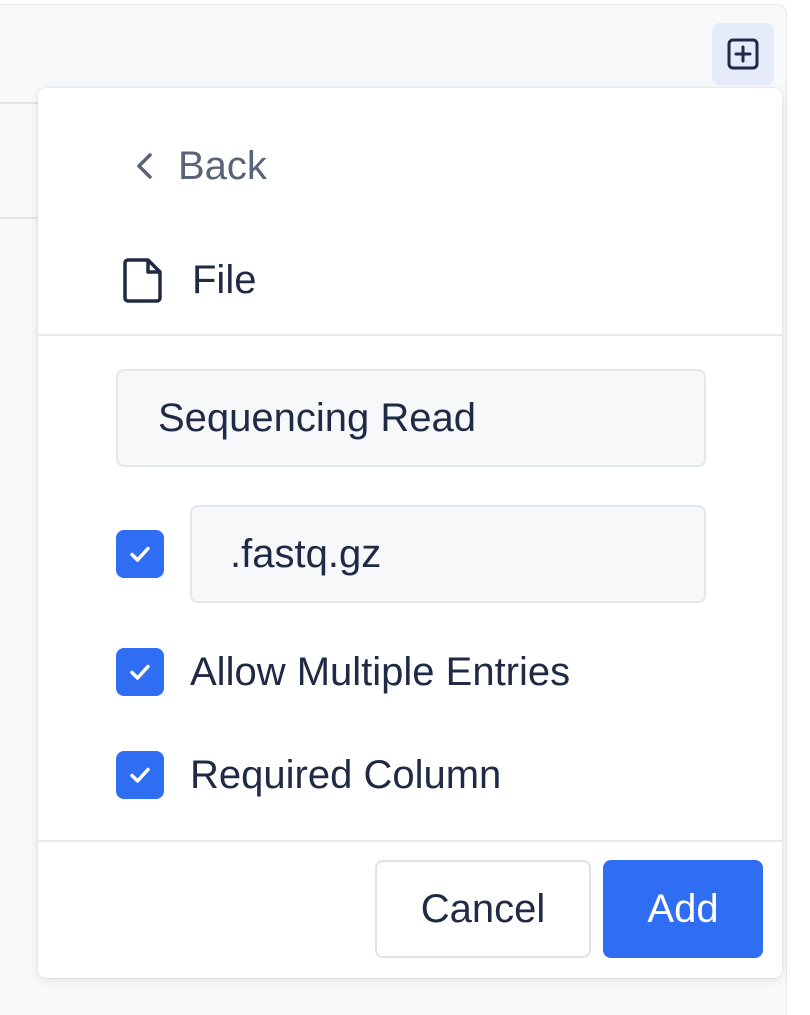 Image resolution: width=810 pixels, height=1015 pixels. I want to click on required-column-checkbox, so click(140, 775).